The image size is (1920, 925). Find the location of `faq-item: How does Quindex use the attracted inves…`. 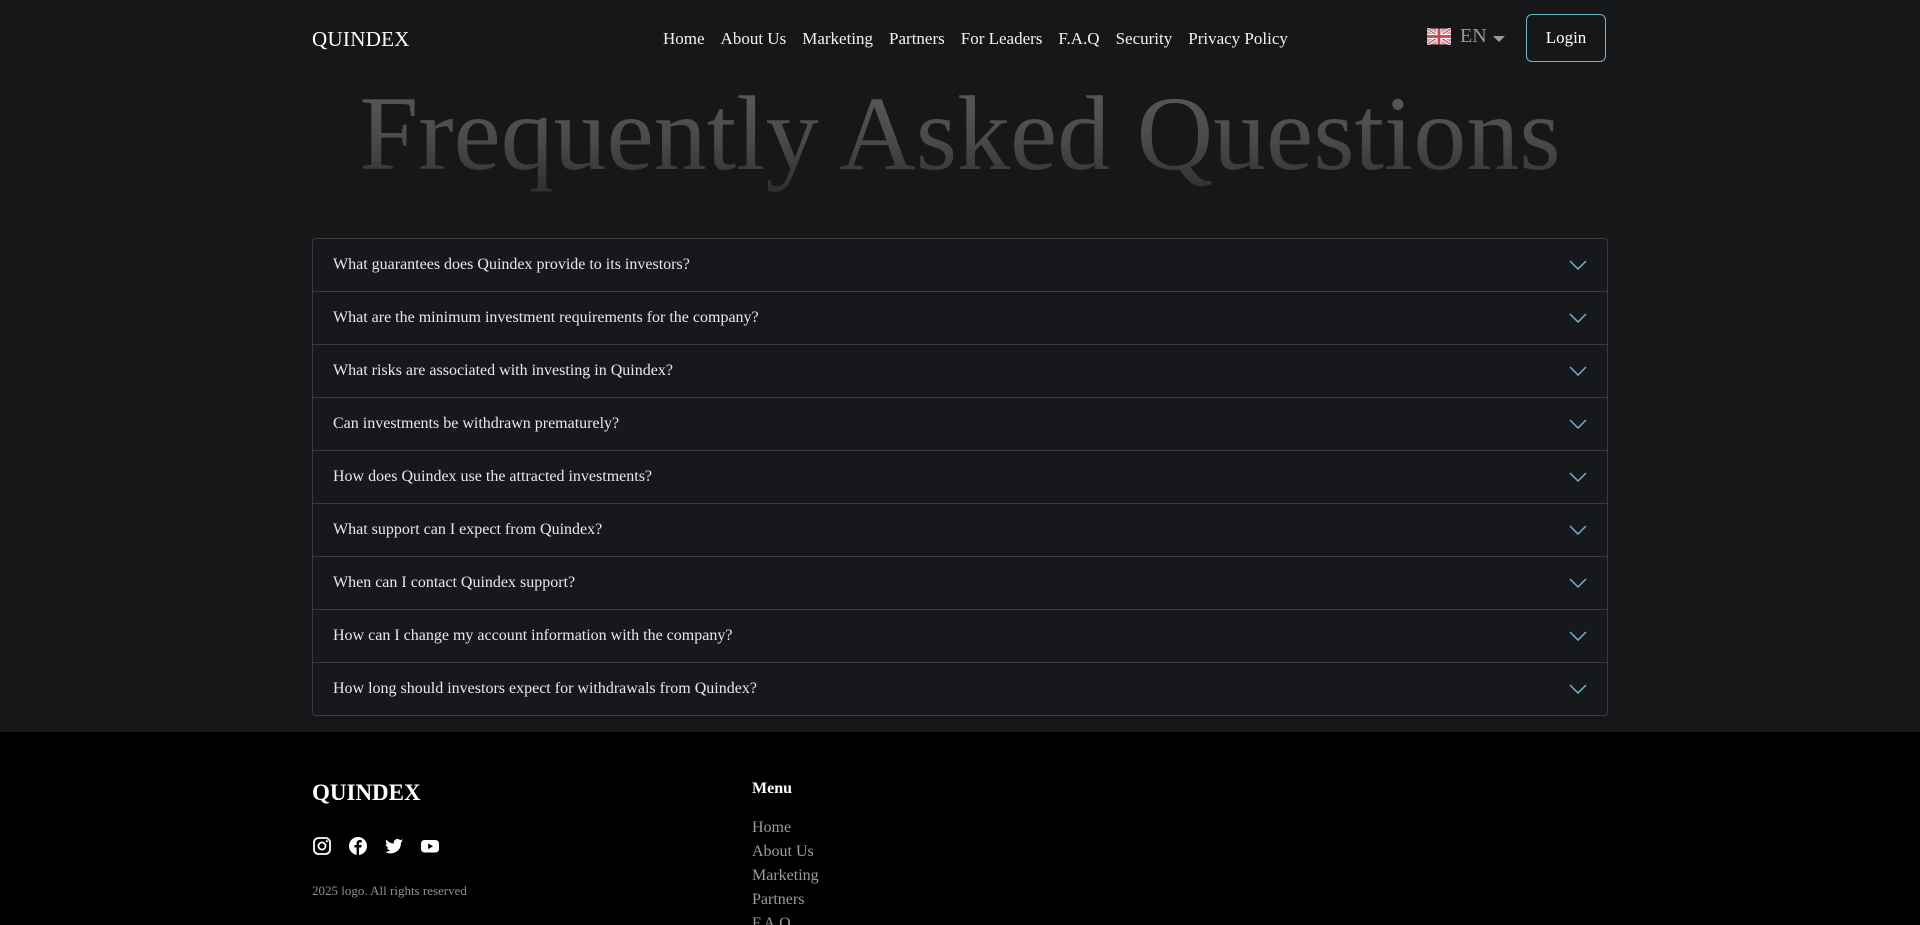

faq-item: How does Quindex use the attracted inves… is located at coordinates (960, 477).